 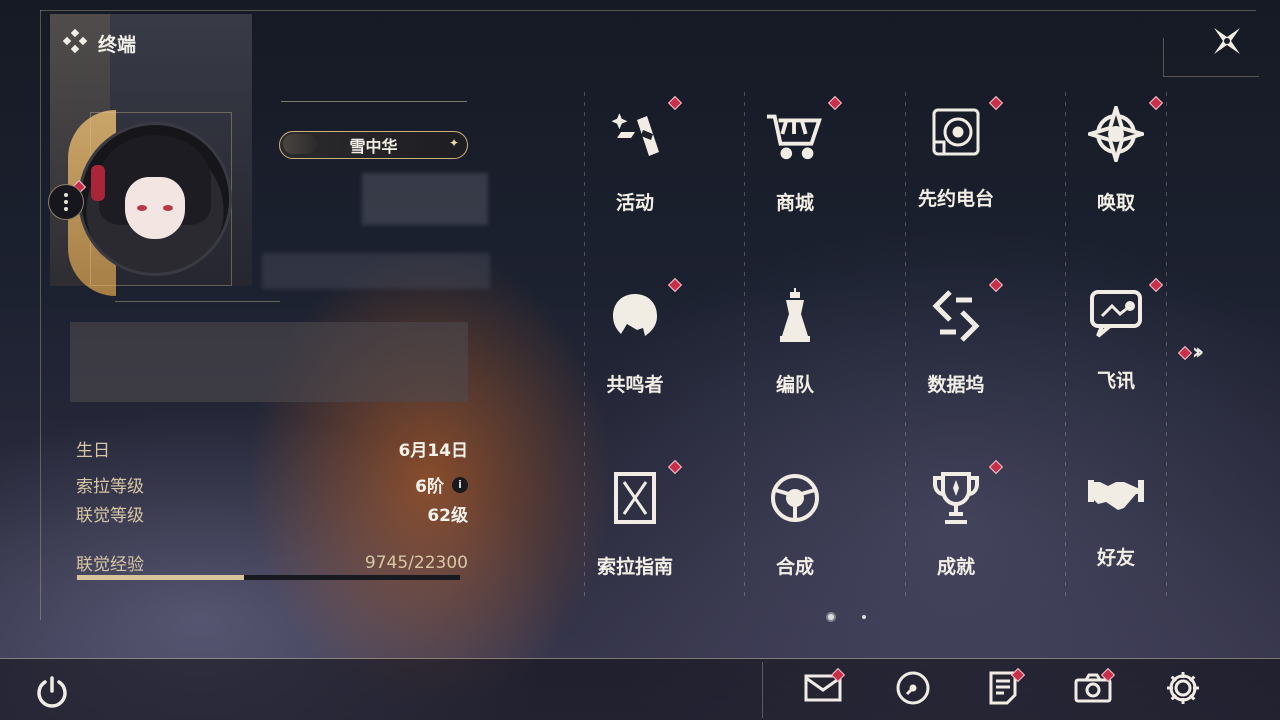 I want to click on clock-button, so click(x=913, y=690).